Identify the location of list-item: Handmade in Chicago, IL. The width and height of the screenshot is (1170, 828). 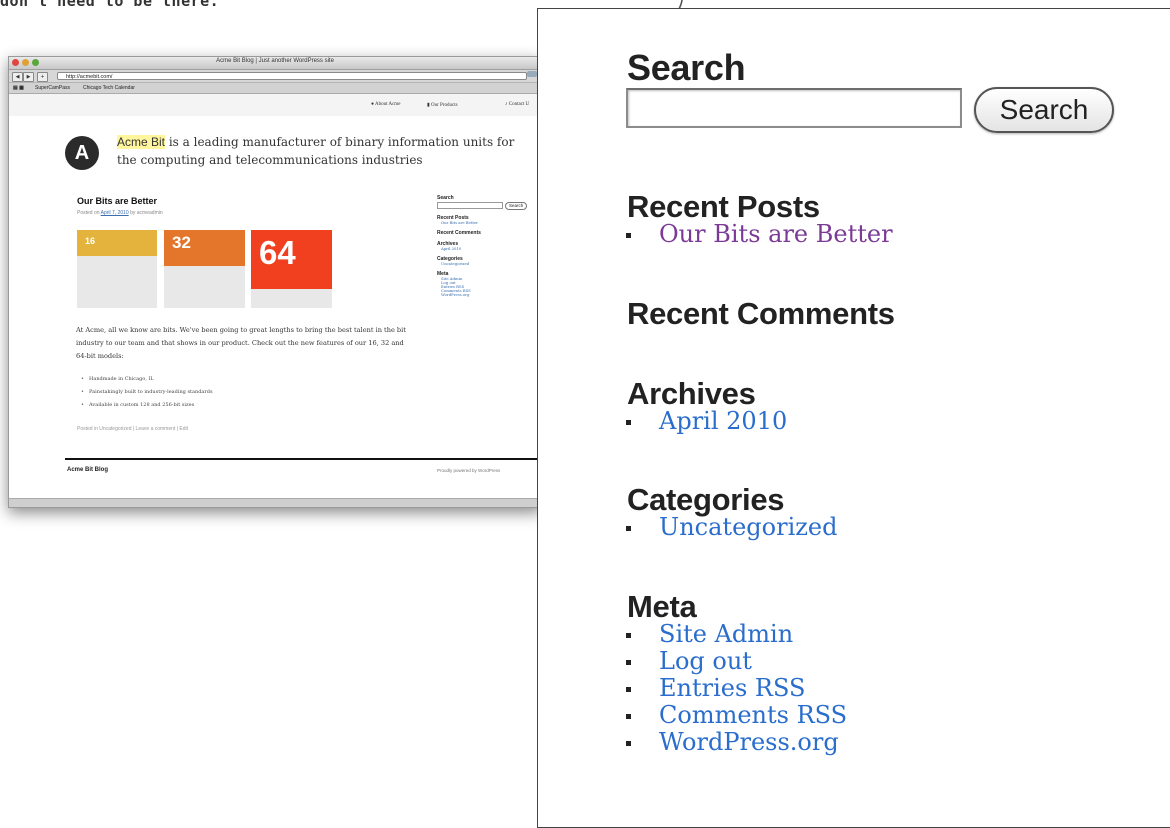
(147, 382).